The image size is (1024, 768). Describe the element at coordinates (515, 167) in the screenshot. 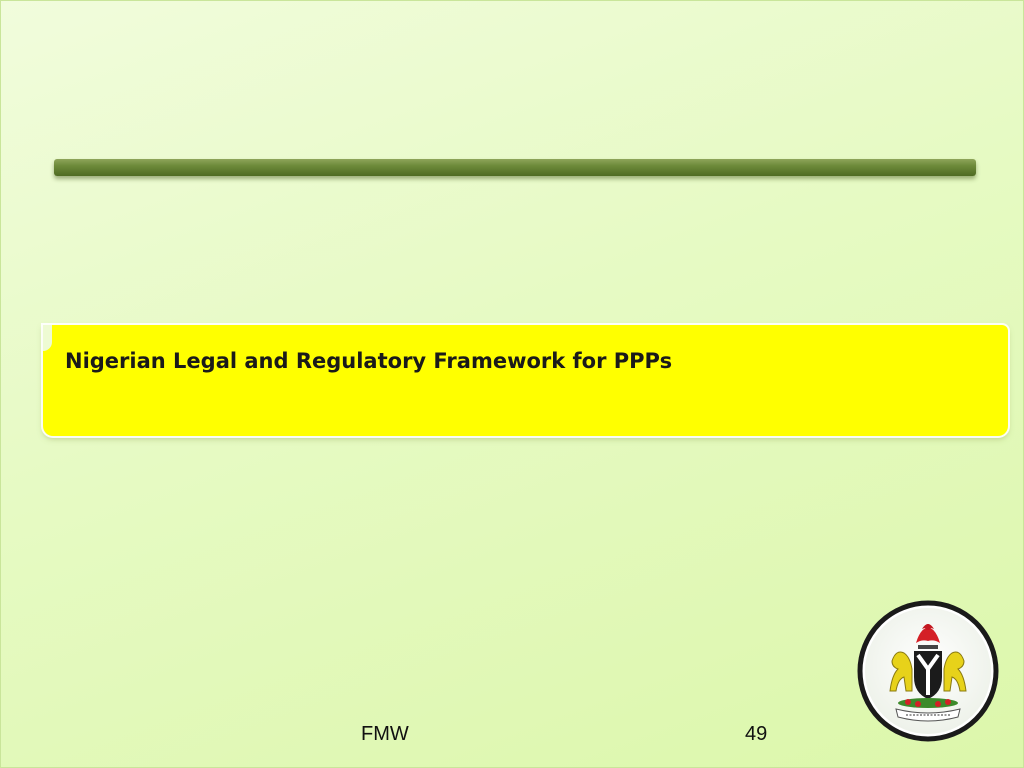

I see `divider-bar` at that location.